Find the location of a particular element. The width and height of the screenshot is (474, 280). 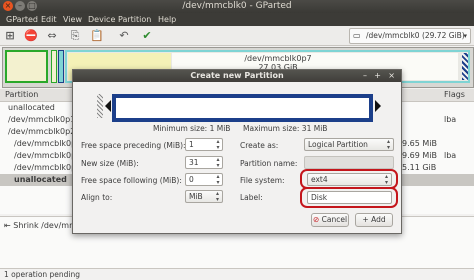

list-item: /dev/mmcblk0p1 is located at coordinates (41, 119).